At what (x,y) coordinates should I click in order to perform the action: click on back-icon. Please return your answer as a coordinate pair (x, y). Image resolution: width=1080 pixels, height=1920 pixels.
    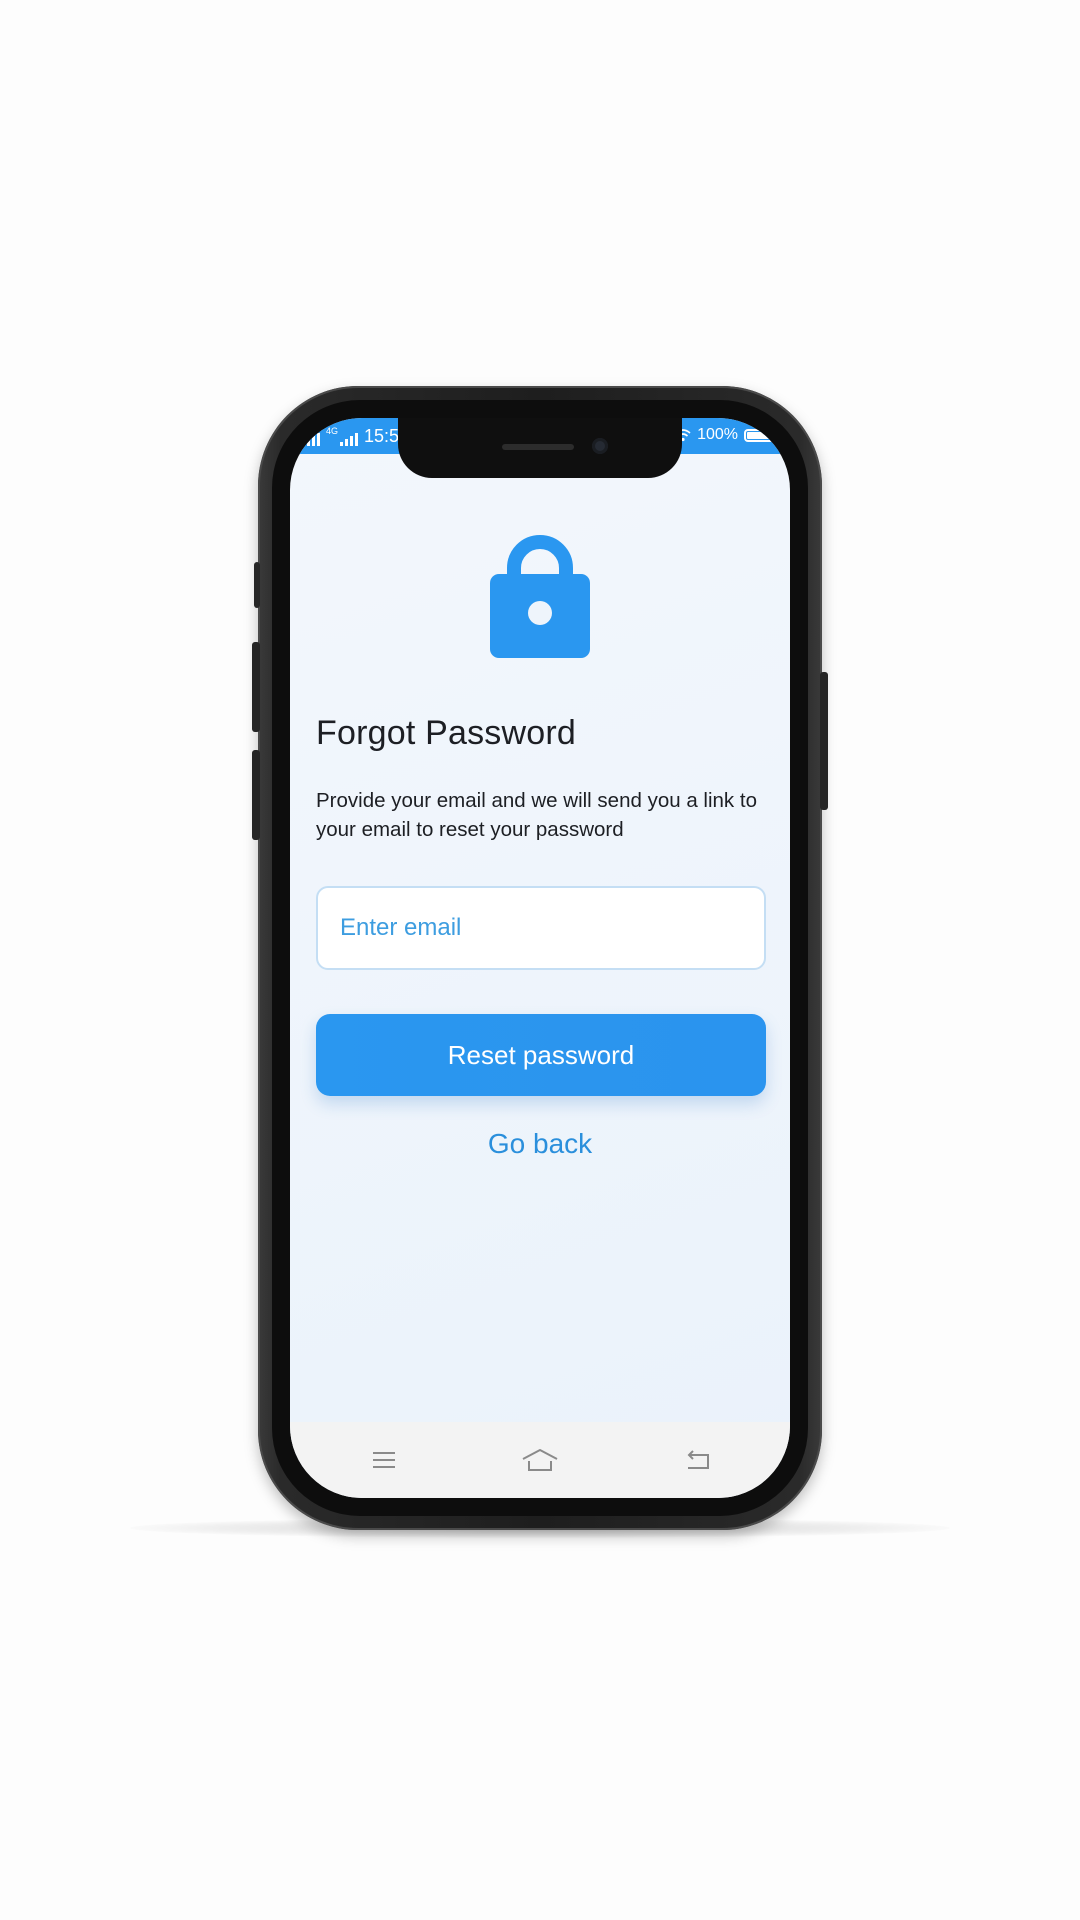
    Looking at the image, I should click on (698, 1459).